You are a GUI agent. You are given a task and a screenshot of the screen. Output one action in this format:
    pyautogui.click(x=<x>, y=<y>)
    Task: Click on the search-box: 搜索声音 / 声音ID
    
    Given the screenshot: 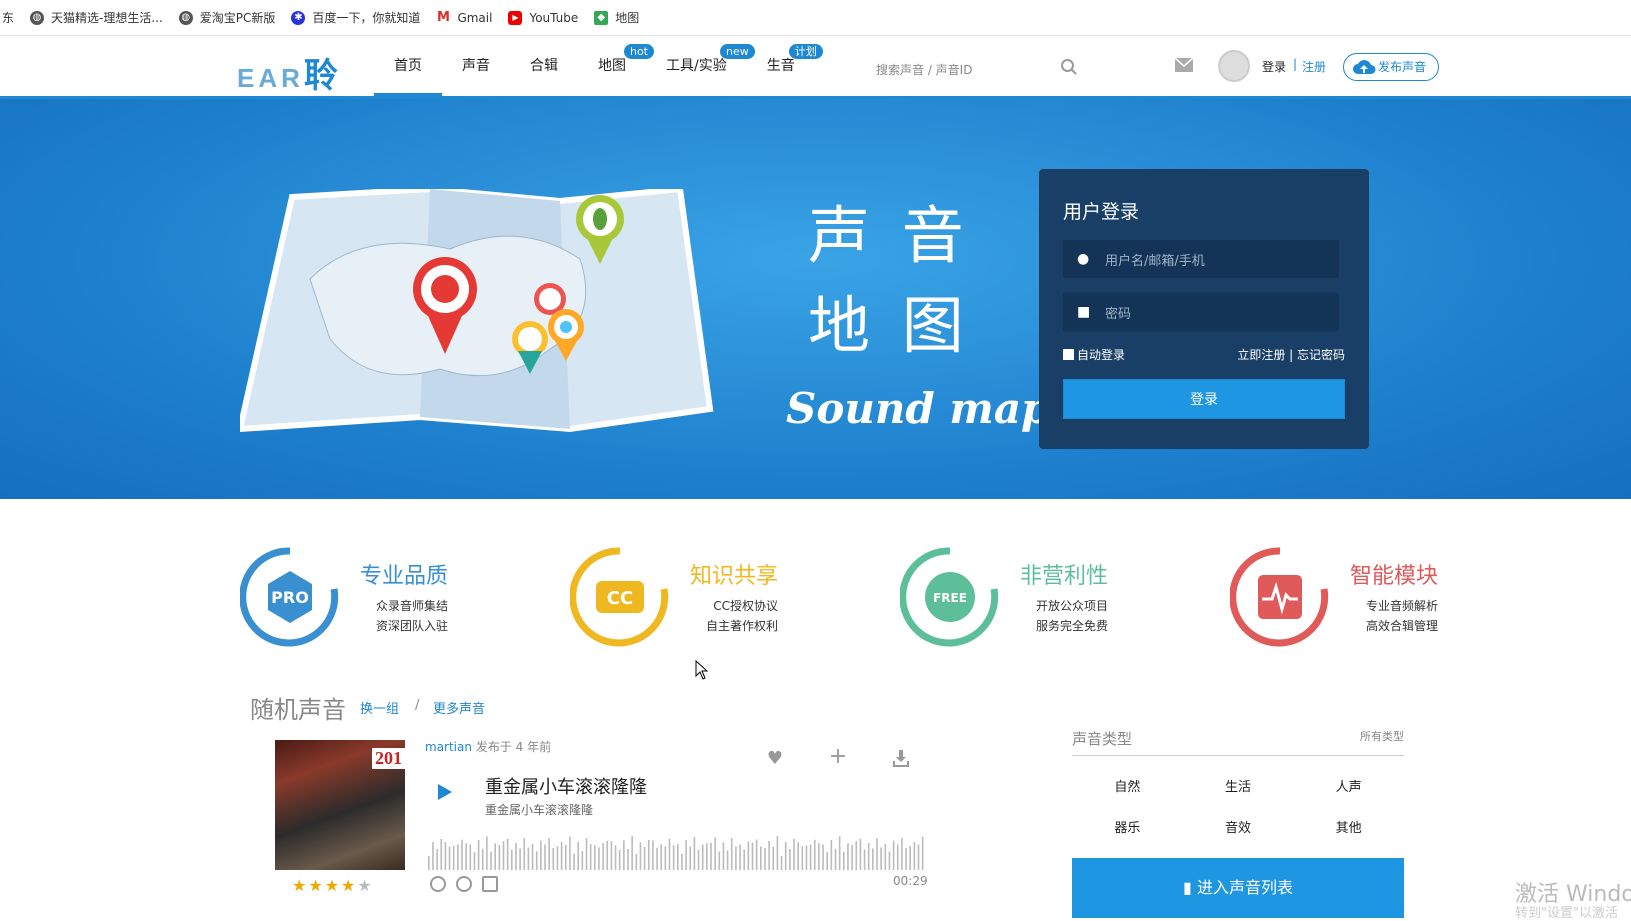 What is the action you would take?
    pyautogui.click(x=978, y=69)
    